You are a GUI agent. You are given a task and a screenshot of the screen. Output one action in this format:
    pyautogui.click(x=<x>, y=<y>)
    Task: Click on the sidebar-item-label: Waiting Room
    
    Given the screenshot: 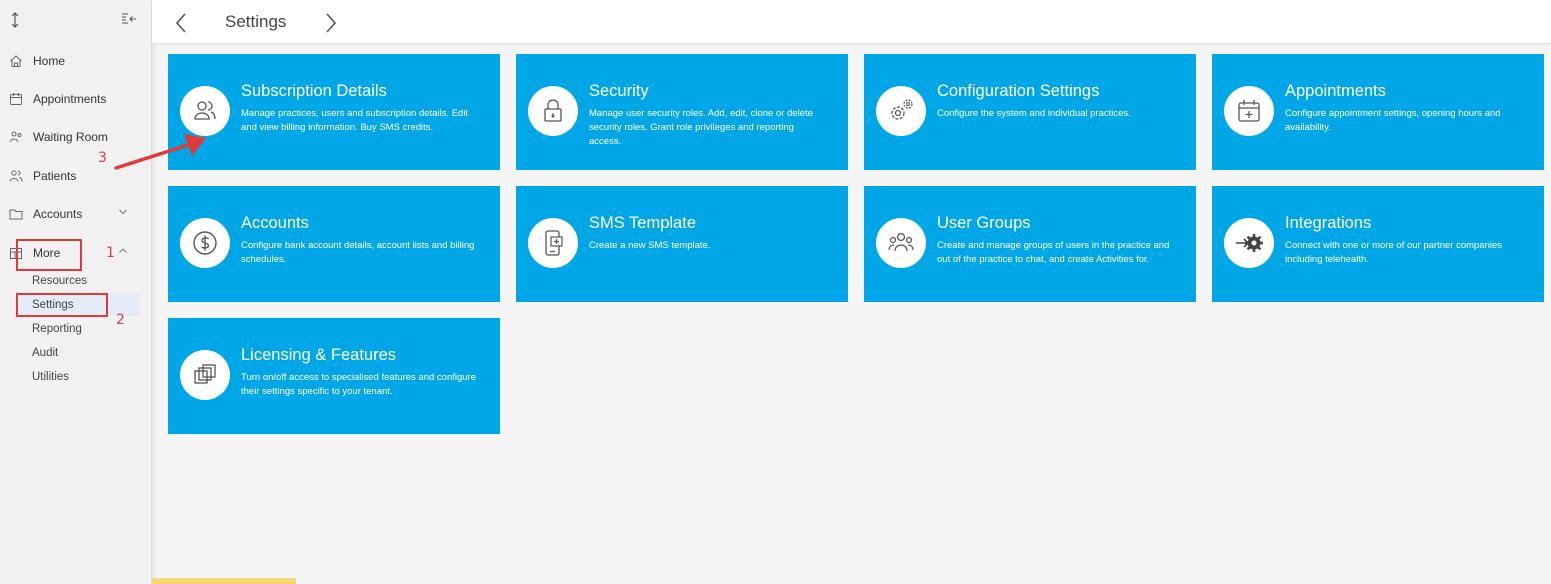 What is the action you would take?
    pyautogui.click(x=70, y=137)
    